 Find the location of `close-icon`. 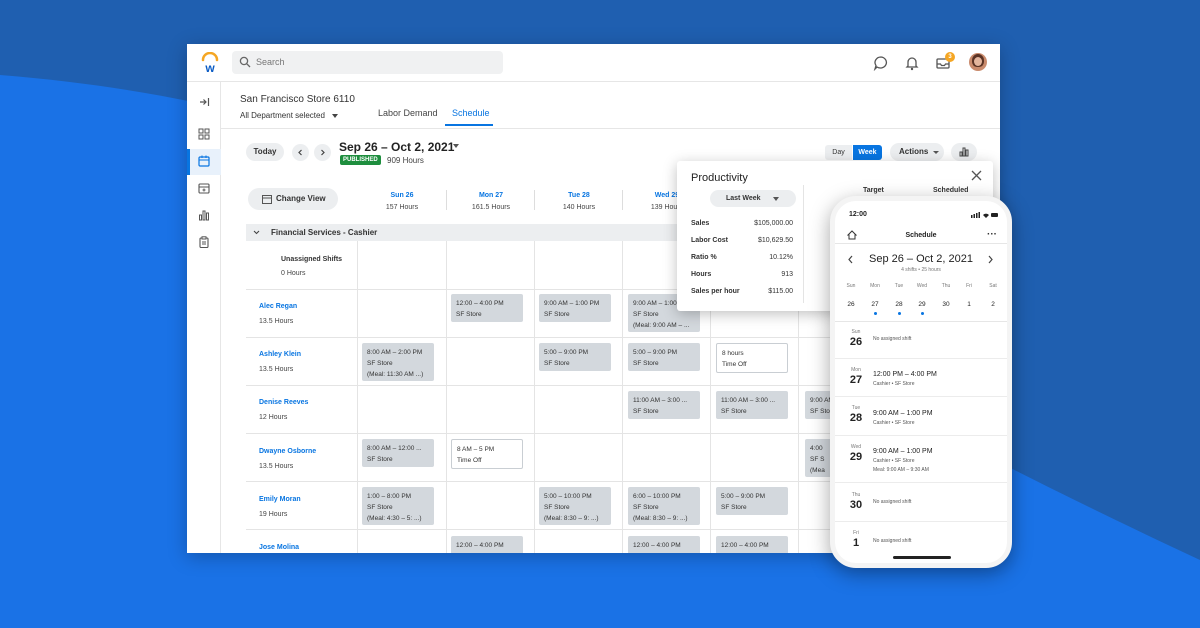

close-icon is located at coordinates (976, 175).